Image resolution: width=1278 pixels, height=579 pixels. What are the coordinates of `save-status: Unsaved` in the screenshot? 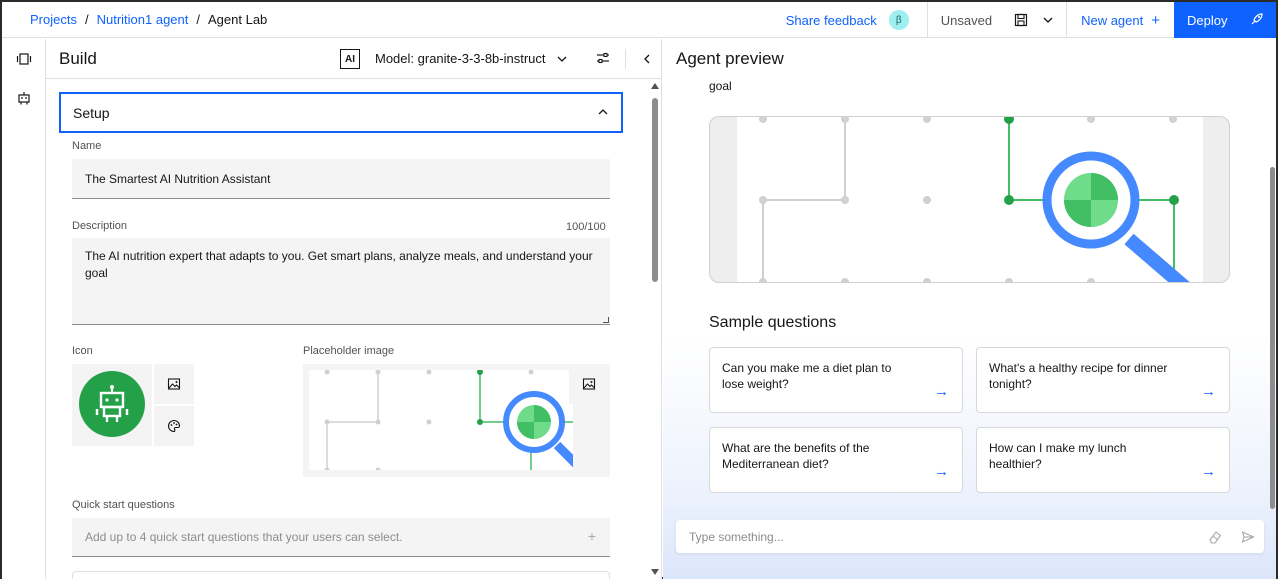 It's located at (996, 20).